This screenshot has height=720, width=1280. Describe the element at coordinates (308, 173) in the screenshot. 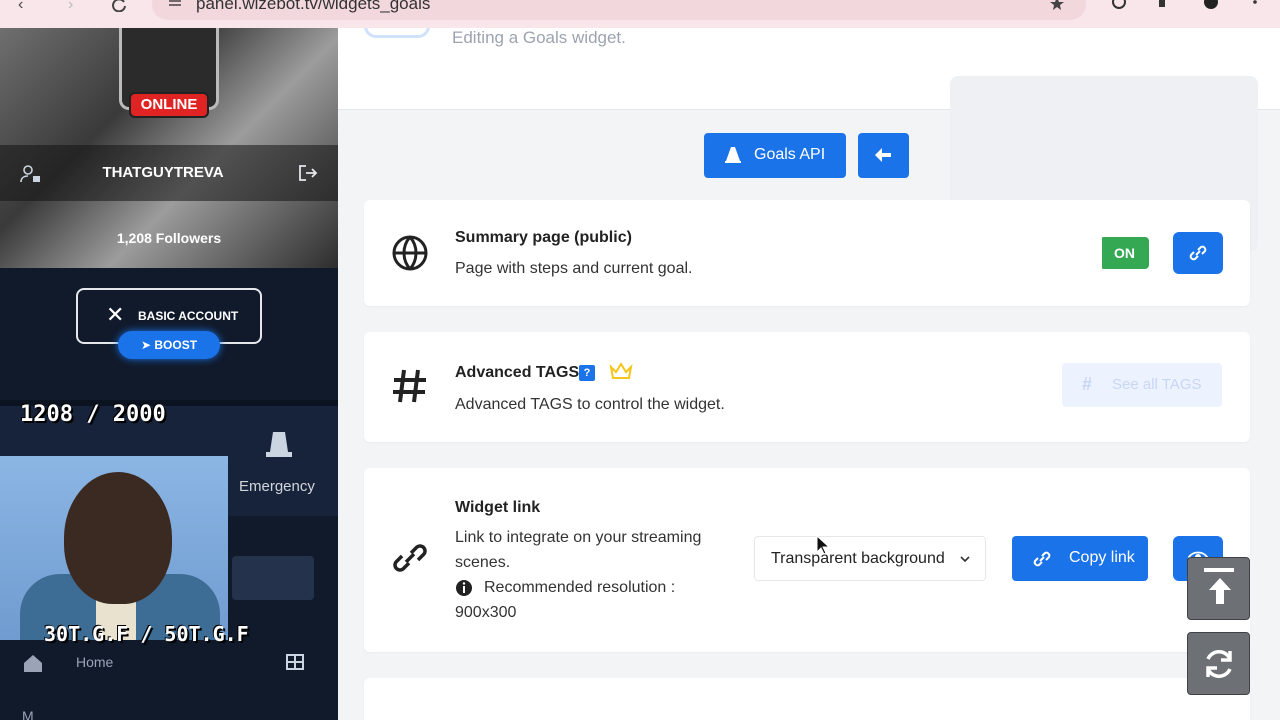

I see `logout-icon` at that location.